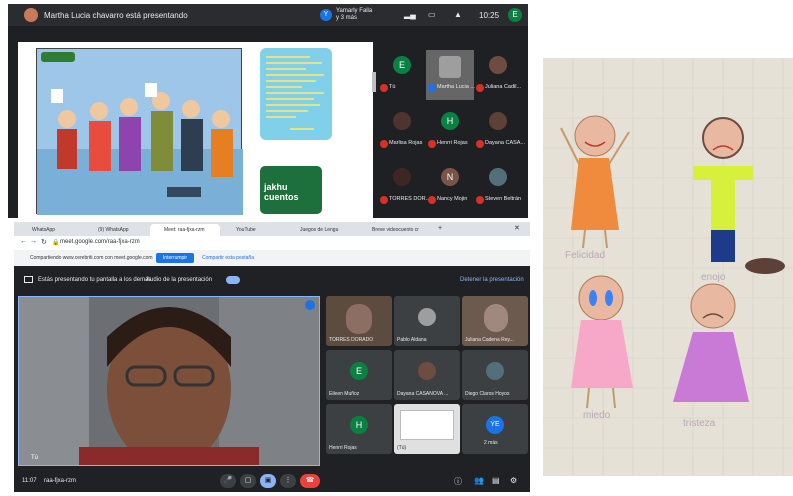 Image resolution: width=793 pixels, height=496 pixels. What do you see at coordinates (347, 18) in the screenshot?
I see `viewer-more: y 3 más` at bounding box center [347, 18].